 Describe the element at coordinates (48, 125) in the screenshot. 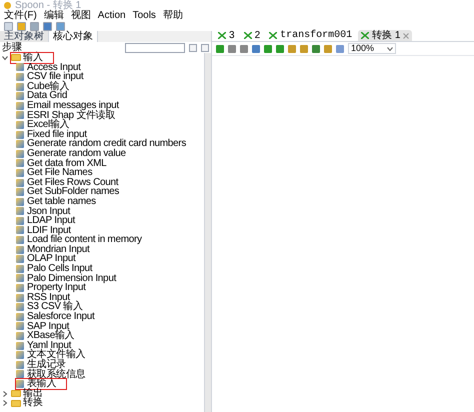

I see `tree-step-item: Excel输入` at that location.